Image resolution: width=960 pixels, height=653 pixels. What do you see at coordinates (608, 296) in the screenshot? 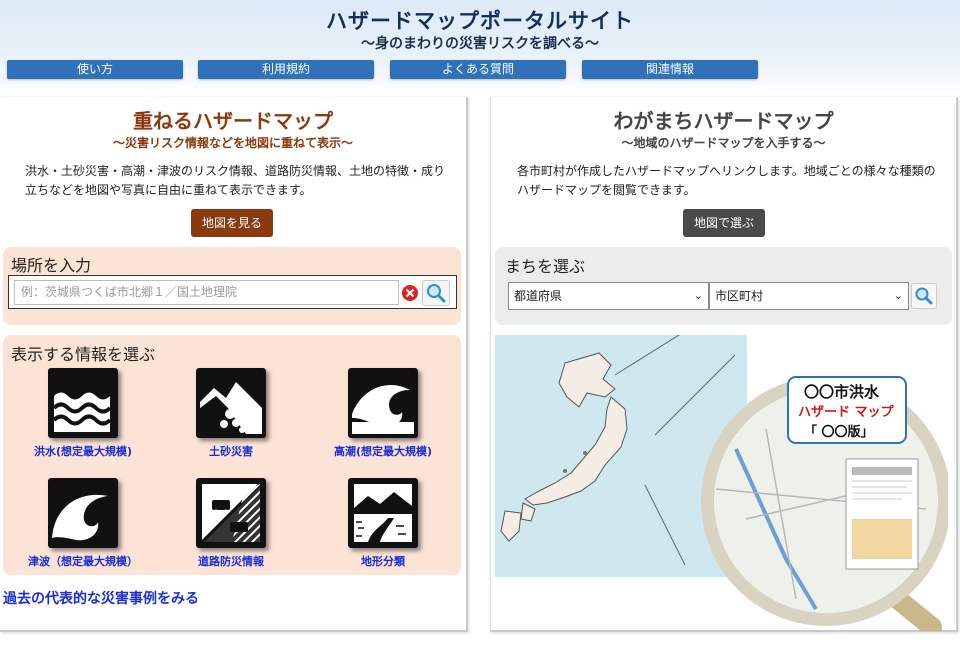
I see `prefecture-select: 都道府県 ⌄` at bounding box center [608, 296].